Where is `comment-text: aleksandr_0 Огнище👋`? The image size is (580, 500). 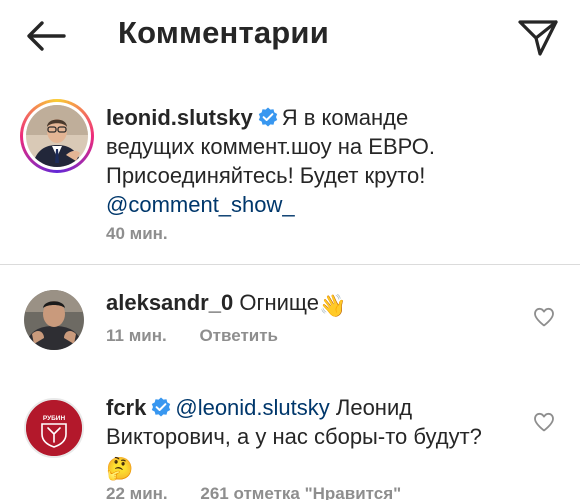
comment-text: aleksandr_0 Огнище👋 is located at coordinates (311, 304).